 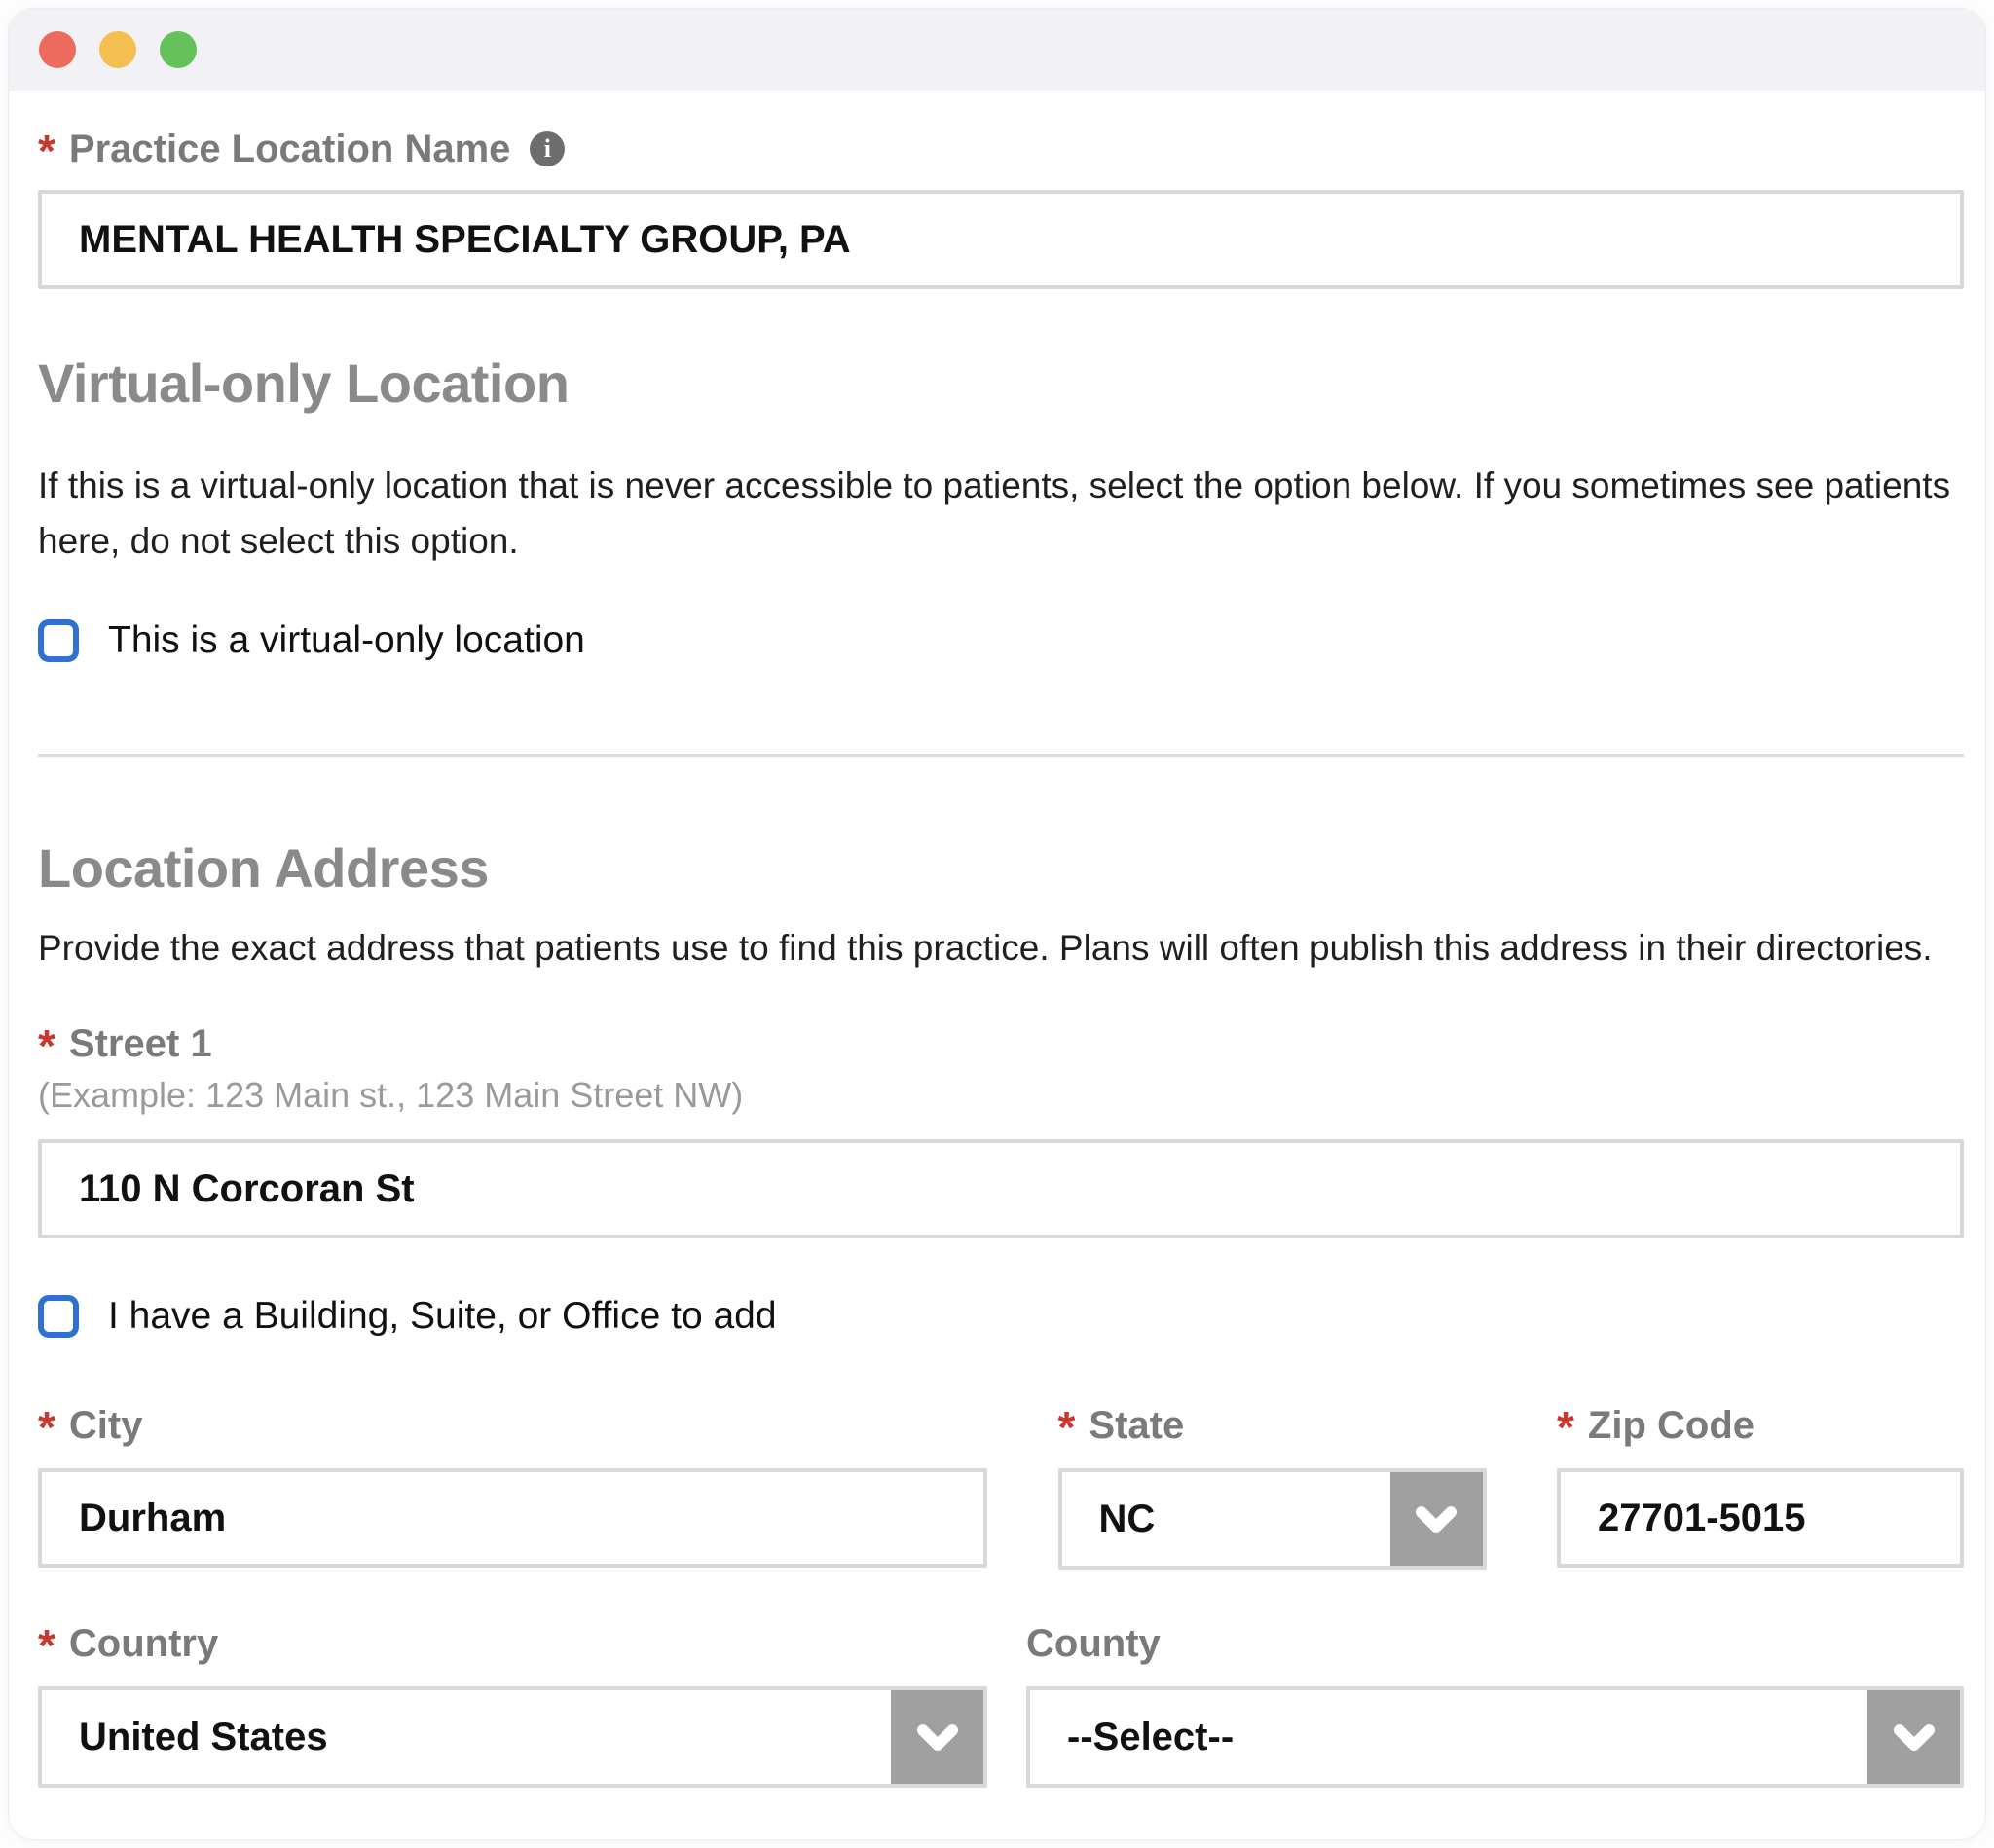 I want to click on street1-label-row: * Street 1, so click(x=1001, y=1045).